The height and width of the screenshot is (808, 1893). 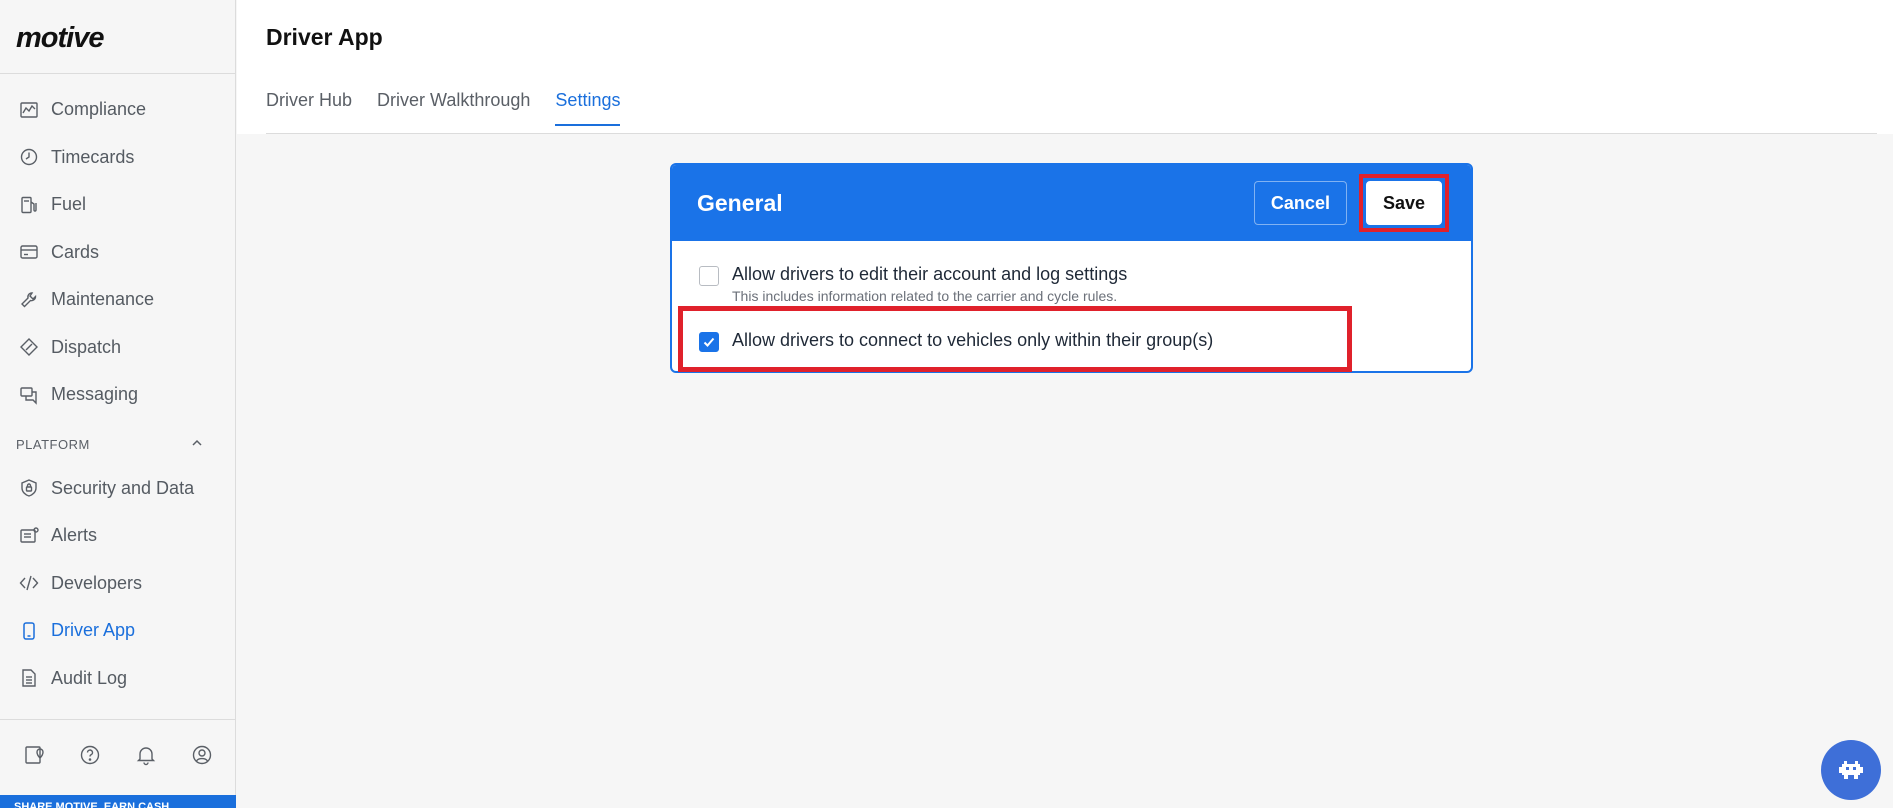 I want to click on chevron-up-icon, so click(x=197, y=444).